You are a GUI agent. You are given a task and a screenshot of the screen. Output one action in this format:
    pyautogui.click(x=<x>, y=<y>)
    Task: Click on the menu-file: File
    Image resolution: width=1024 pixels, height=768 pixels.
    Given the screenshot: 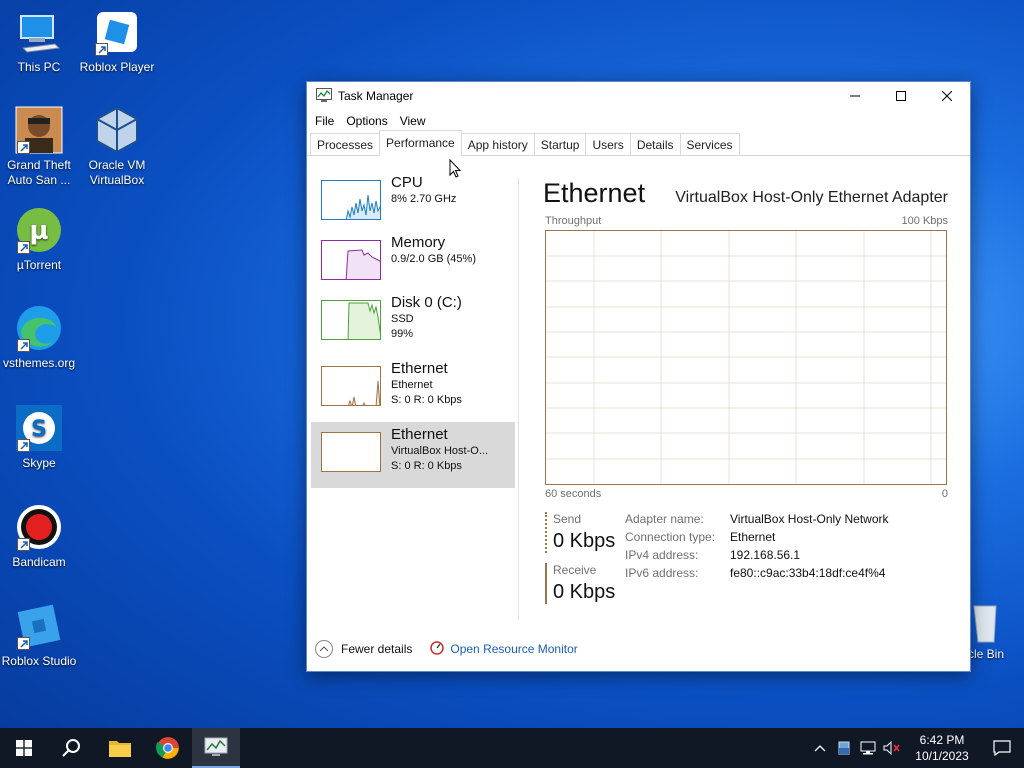 What is the action you would take?
    pyautogui.click(x=324, y=121)
    